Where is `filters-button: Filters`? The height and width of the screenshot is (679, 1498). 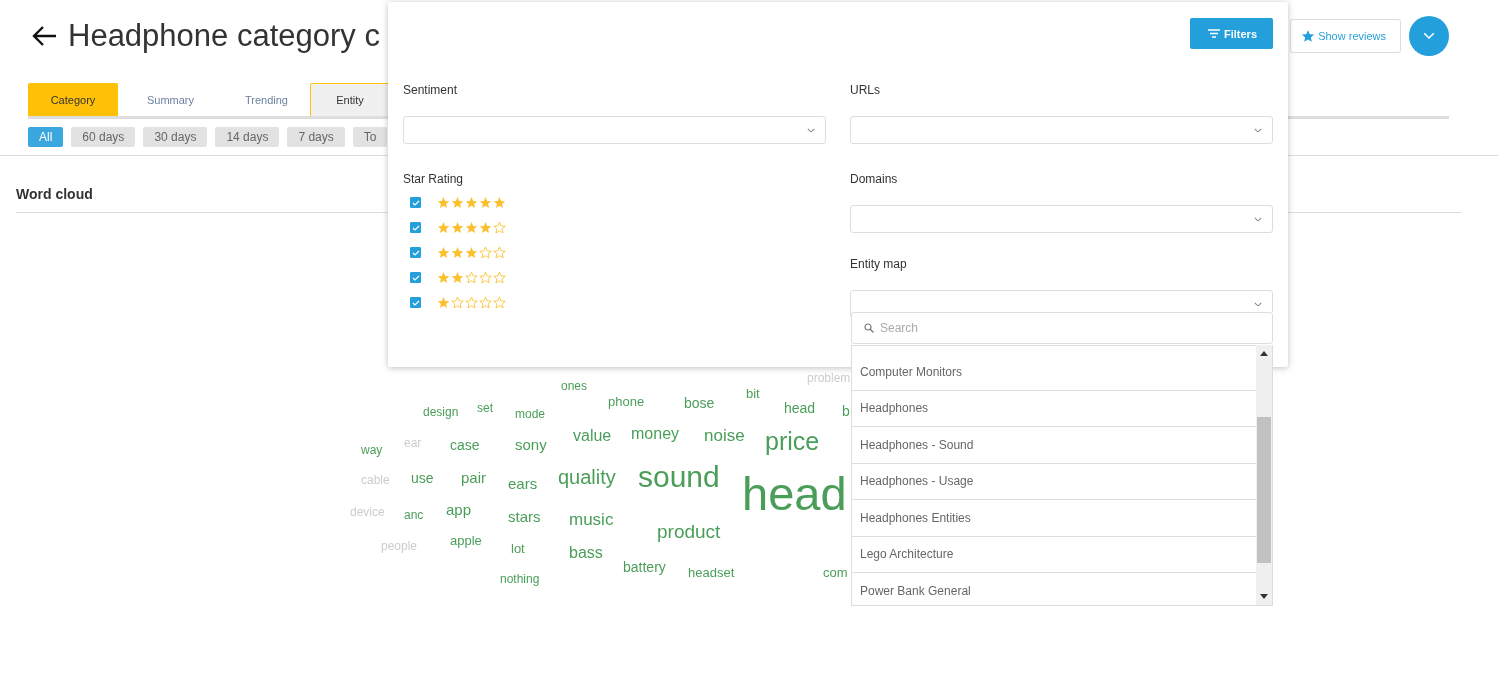 filters-button: Filters is located at coordinates (1231, 33).